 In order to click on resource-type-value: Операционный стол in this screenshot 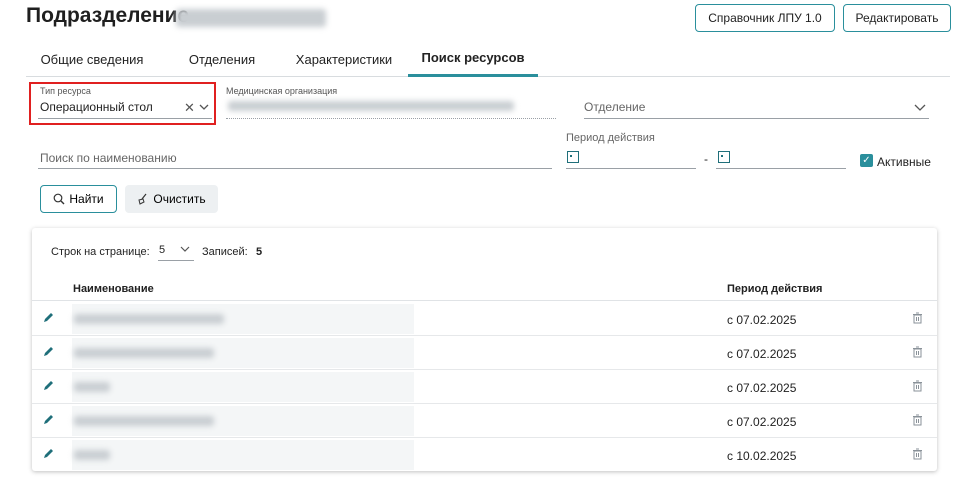, I will do `click(96, 107)`.